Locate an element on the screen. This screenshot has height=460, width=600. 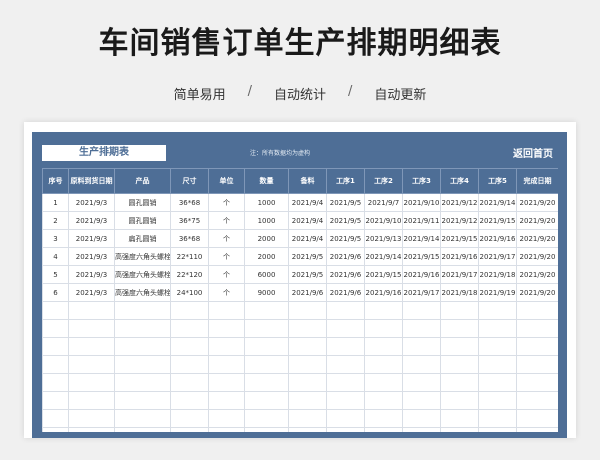
table-cell: 2021/9/6 is located at coordinates (307, 292).